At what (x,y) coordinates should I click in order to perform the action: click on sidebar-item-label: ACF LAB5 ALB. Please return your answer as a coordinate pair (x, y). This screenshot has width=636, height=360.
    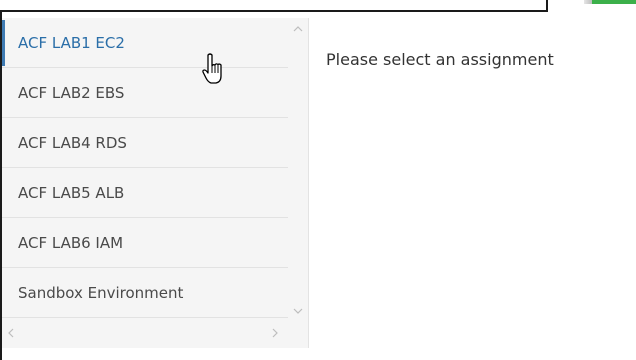
    Looking at the image, I should click on (71, 193).